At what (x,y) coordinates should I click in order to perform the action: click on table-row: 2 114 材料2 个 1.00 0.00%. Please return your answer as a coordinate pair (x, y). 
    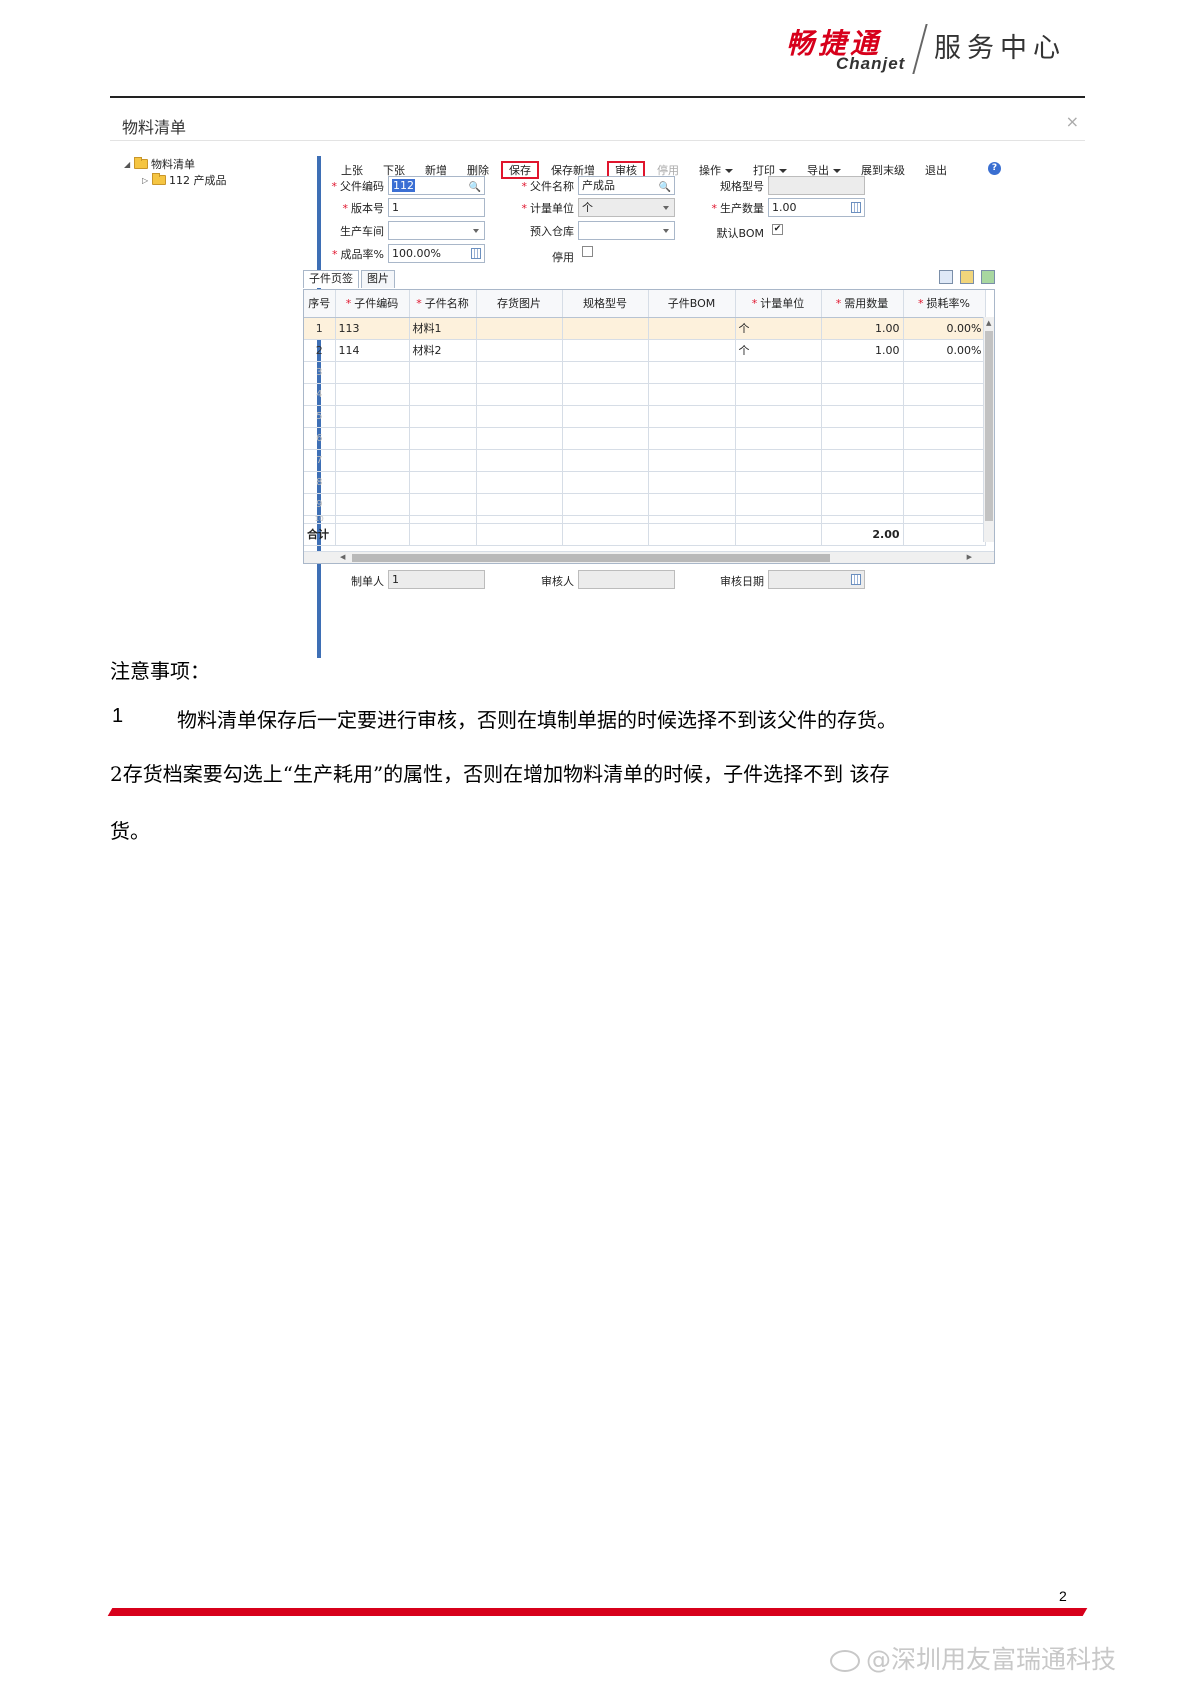
    Looking at the image, I should click on (645, 350).